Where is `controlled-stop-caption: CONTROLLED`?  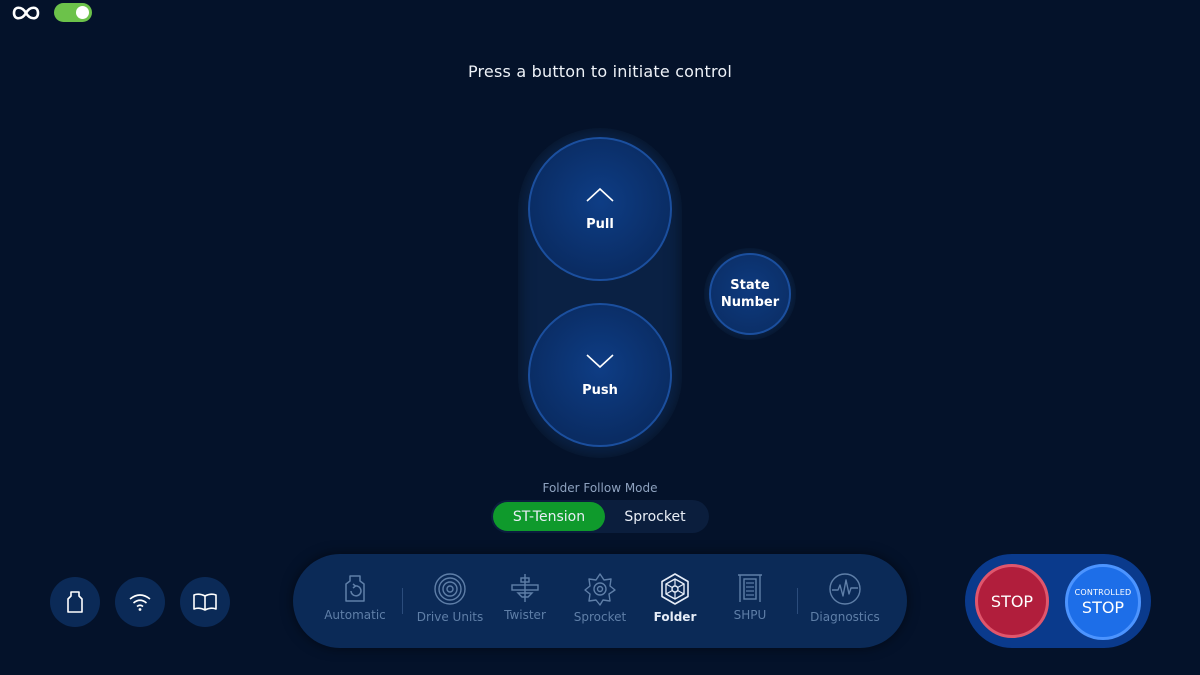
controlled-stop-caption: CONTROLLED is located at coordinates (1103, 592).